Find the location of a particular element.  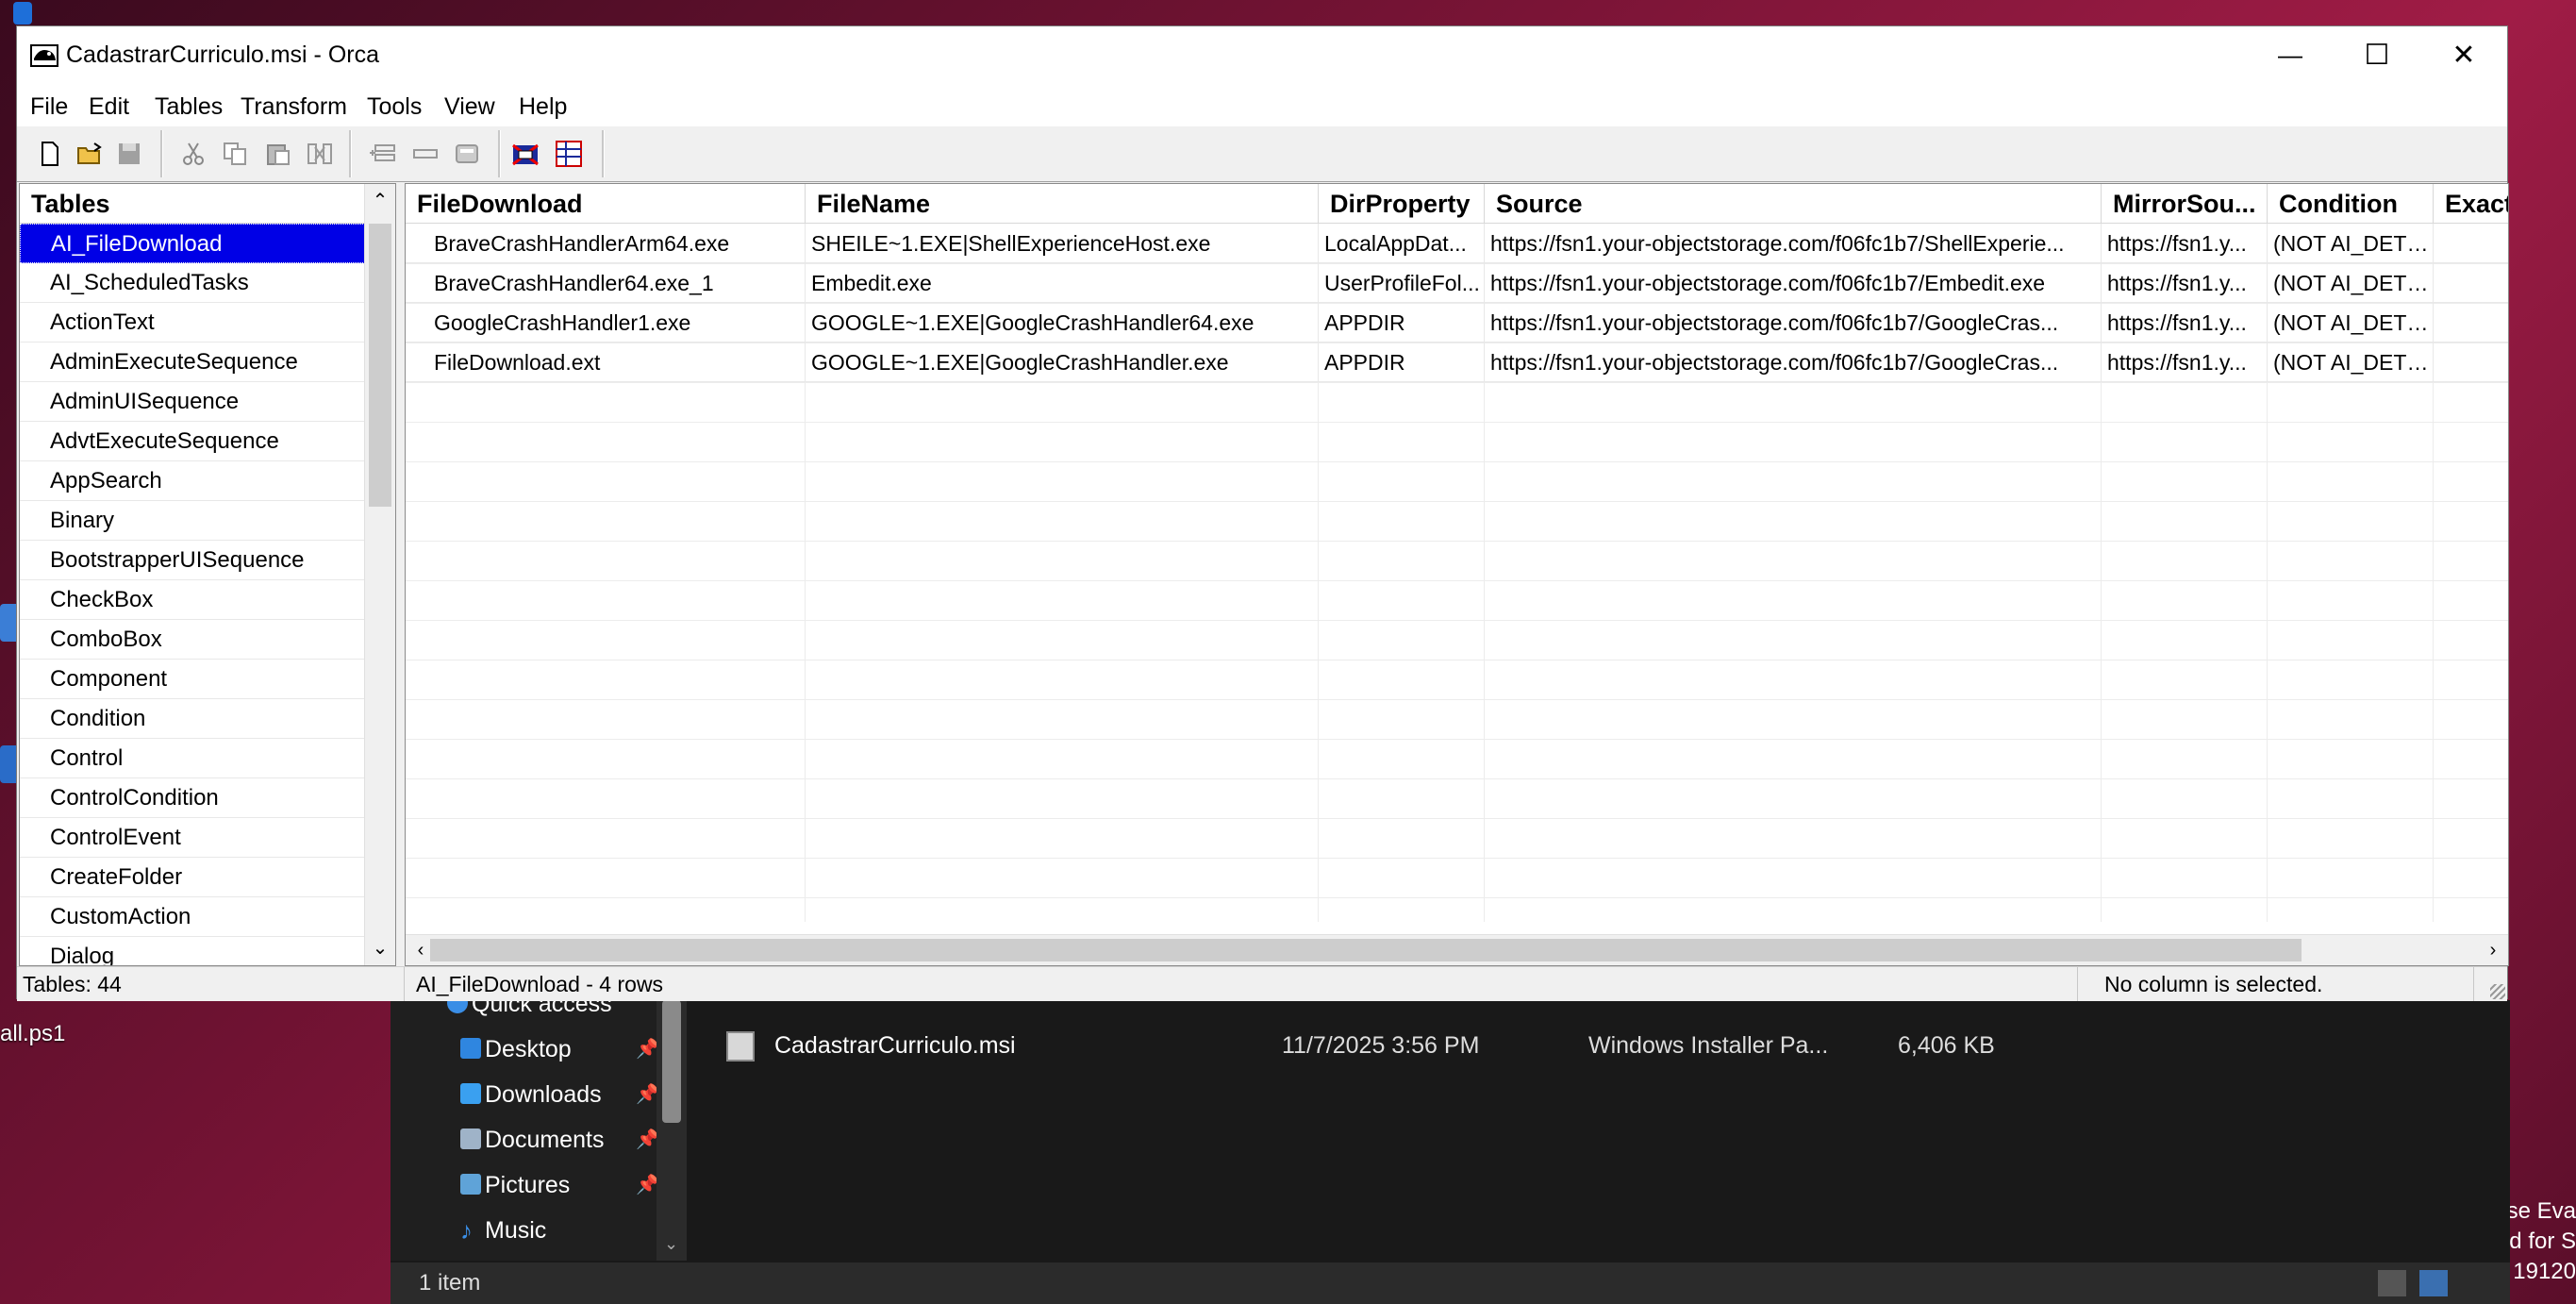

scroll-up-icon: ⌃ is located at coordinates (380, 201).